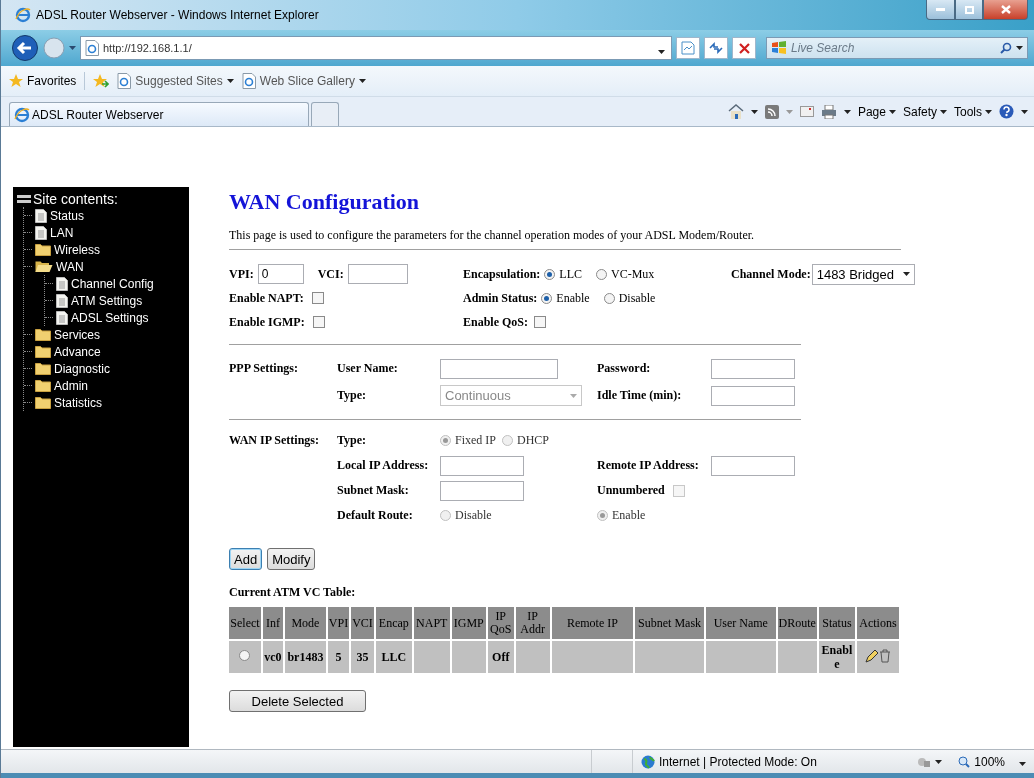 This screenshot has width=1034, height=778. What do you see at coordinates (305, 623) in the screenshot?
I see `column-header: Mode` at bounding box center [305, 623].